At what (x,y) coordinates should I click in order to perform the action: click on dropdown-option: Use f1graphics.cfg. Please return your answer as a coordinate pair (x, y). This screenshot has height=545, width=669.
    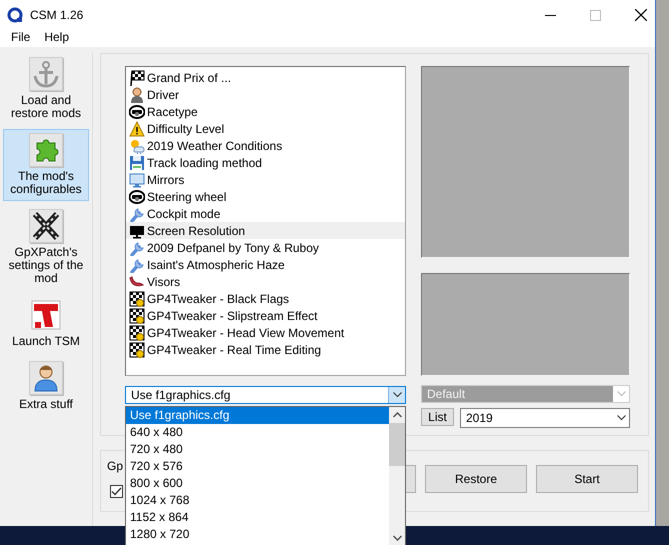
    Looking at the image, I should click on (257, 415).